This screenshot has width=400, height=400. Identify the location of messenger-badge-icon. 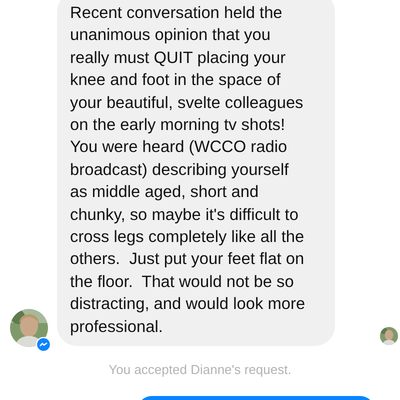
(43, 344).